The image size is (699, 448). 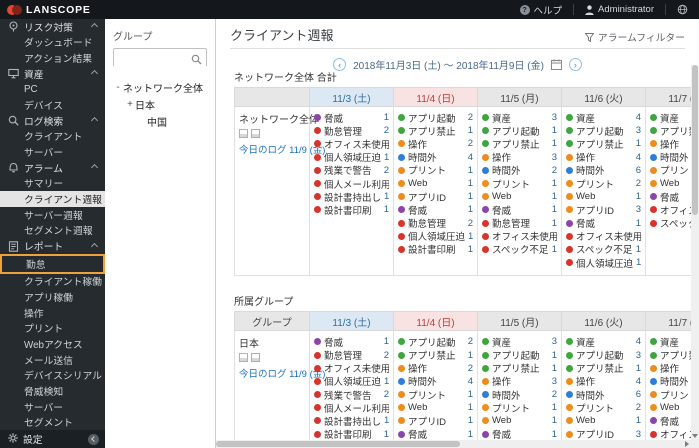 What do you see at coordinates (435, 236) in the screenshot?
I see `alarm-item: 個人領域圧迫 1` at bounding box center [435, 236].